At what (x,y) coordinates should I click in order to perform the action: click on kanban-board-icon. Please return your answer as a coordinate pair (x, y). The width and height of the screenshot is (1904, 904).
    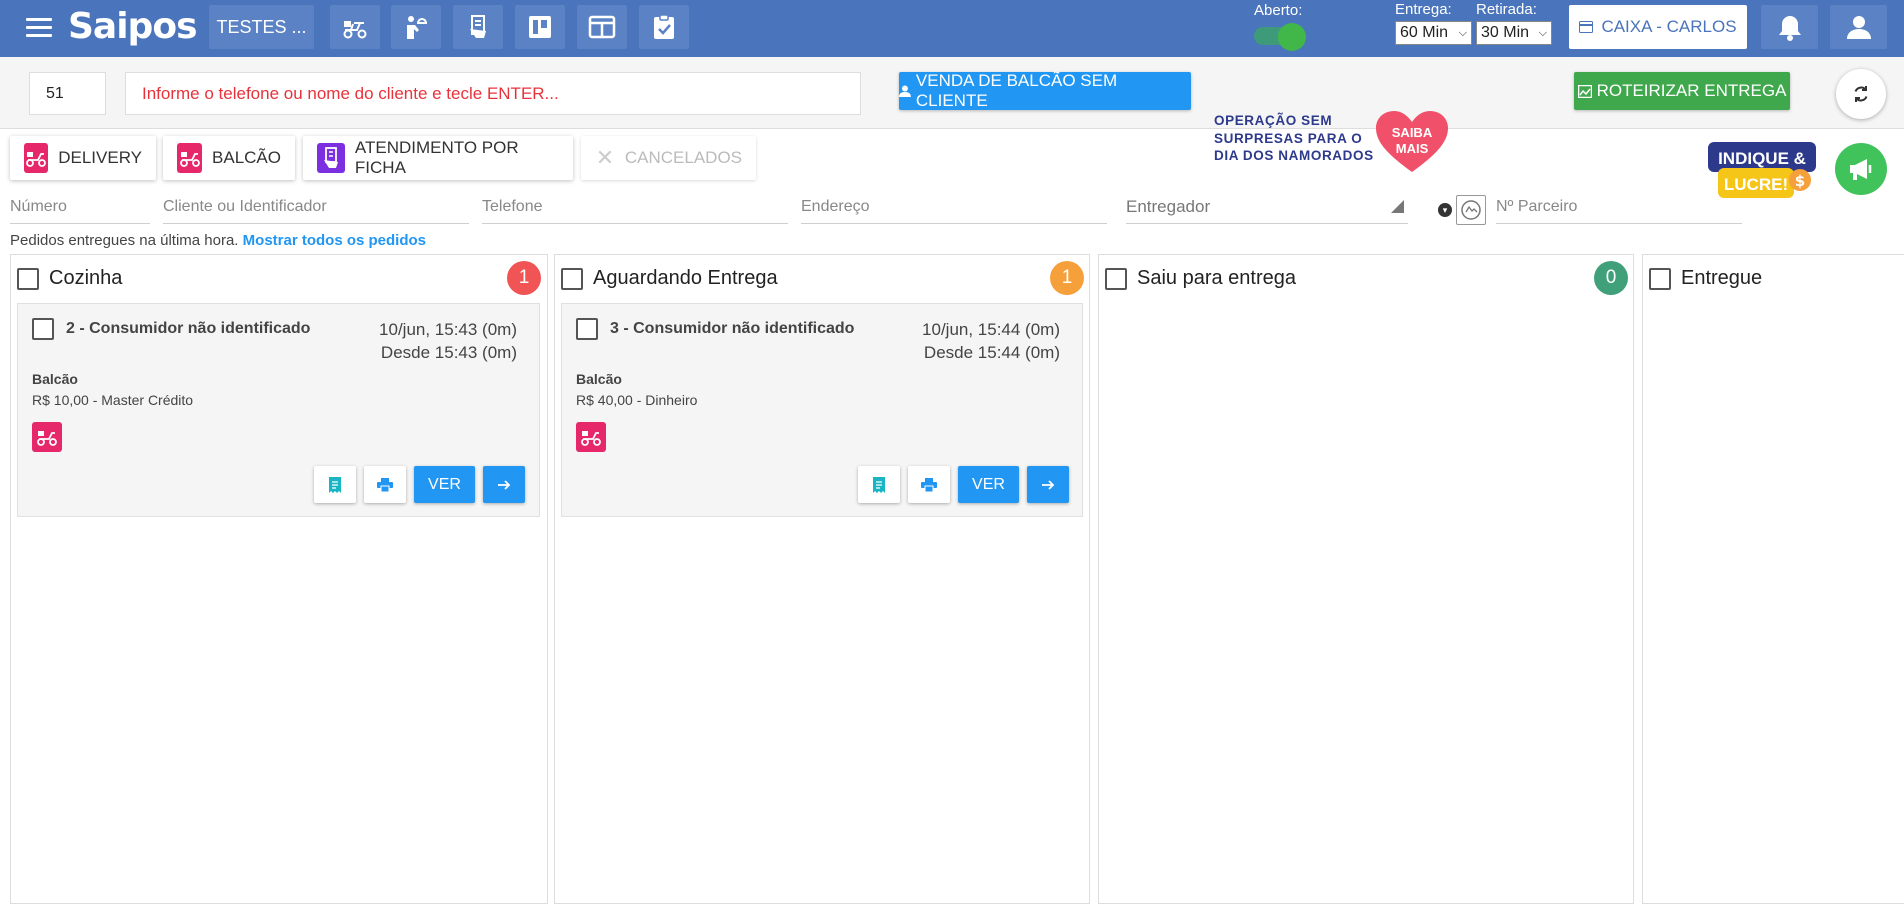
    Looking at the image, I should click on (540, 27).